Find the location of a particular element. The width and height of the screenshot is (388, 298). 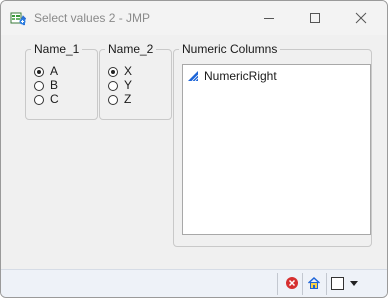

radio-button-a is located at coordinates (39, 71).